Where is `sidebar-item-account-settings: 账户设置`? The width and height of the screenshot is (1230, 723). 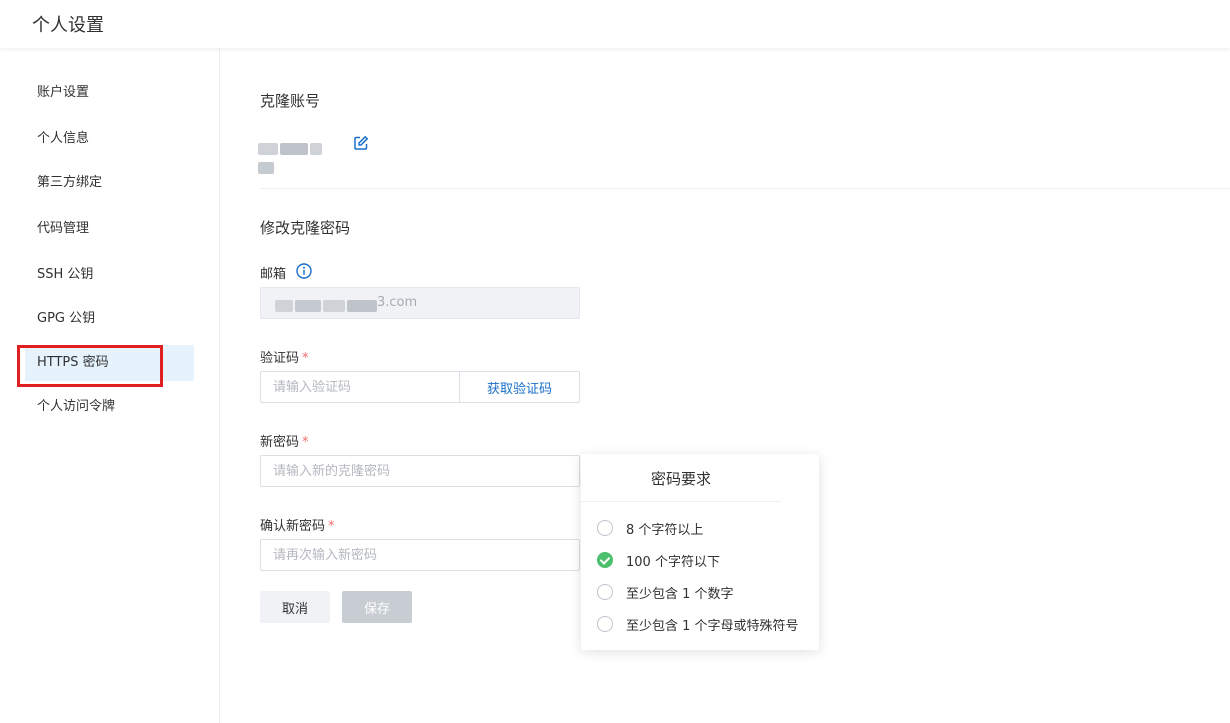 sidebar-item-account-settings: 账户设置 is located at coordinates (109, 93).